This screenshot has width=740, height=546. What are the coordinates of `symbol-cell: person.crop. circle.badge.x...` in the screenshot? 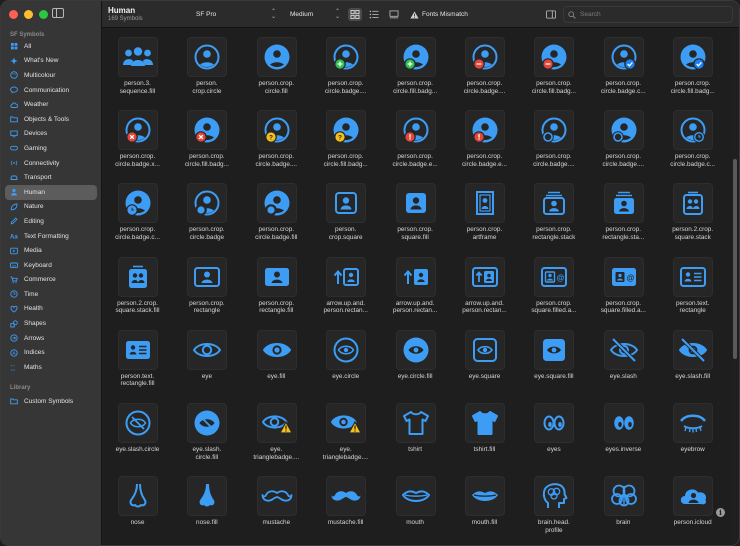 It's located at (137, 138).